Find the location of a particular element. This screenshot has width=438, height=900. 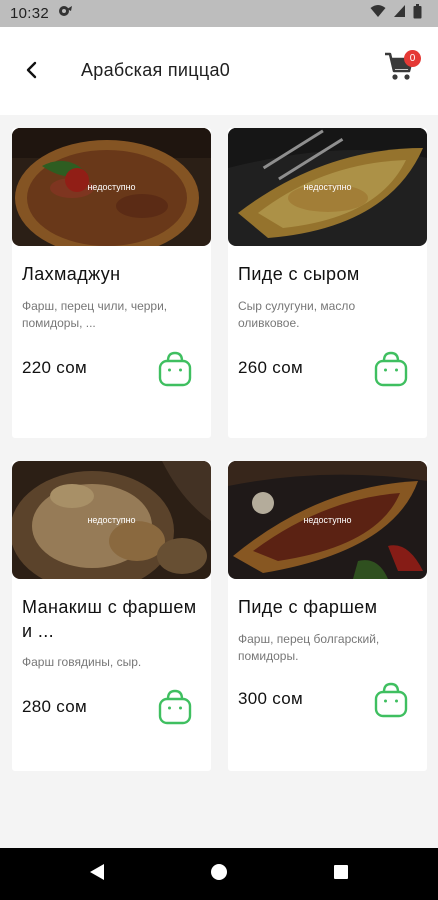

nav-recents-button is located at coordinates (341, 874).